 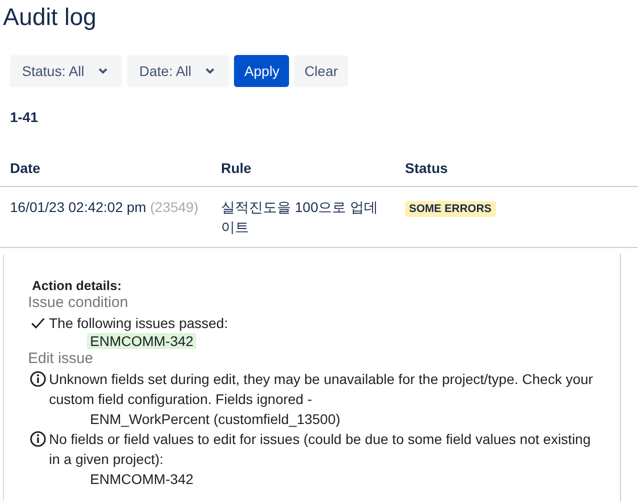 What do you see at coordinates (38, 323) in the screenshot?
I see `check-icon` at bounding box center [38, 323].